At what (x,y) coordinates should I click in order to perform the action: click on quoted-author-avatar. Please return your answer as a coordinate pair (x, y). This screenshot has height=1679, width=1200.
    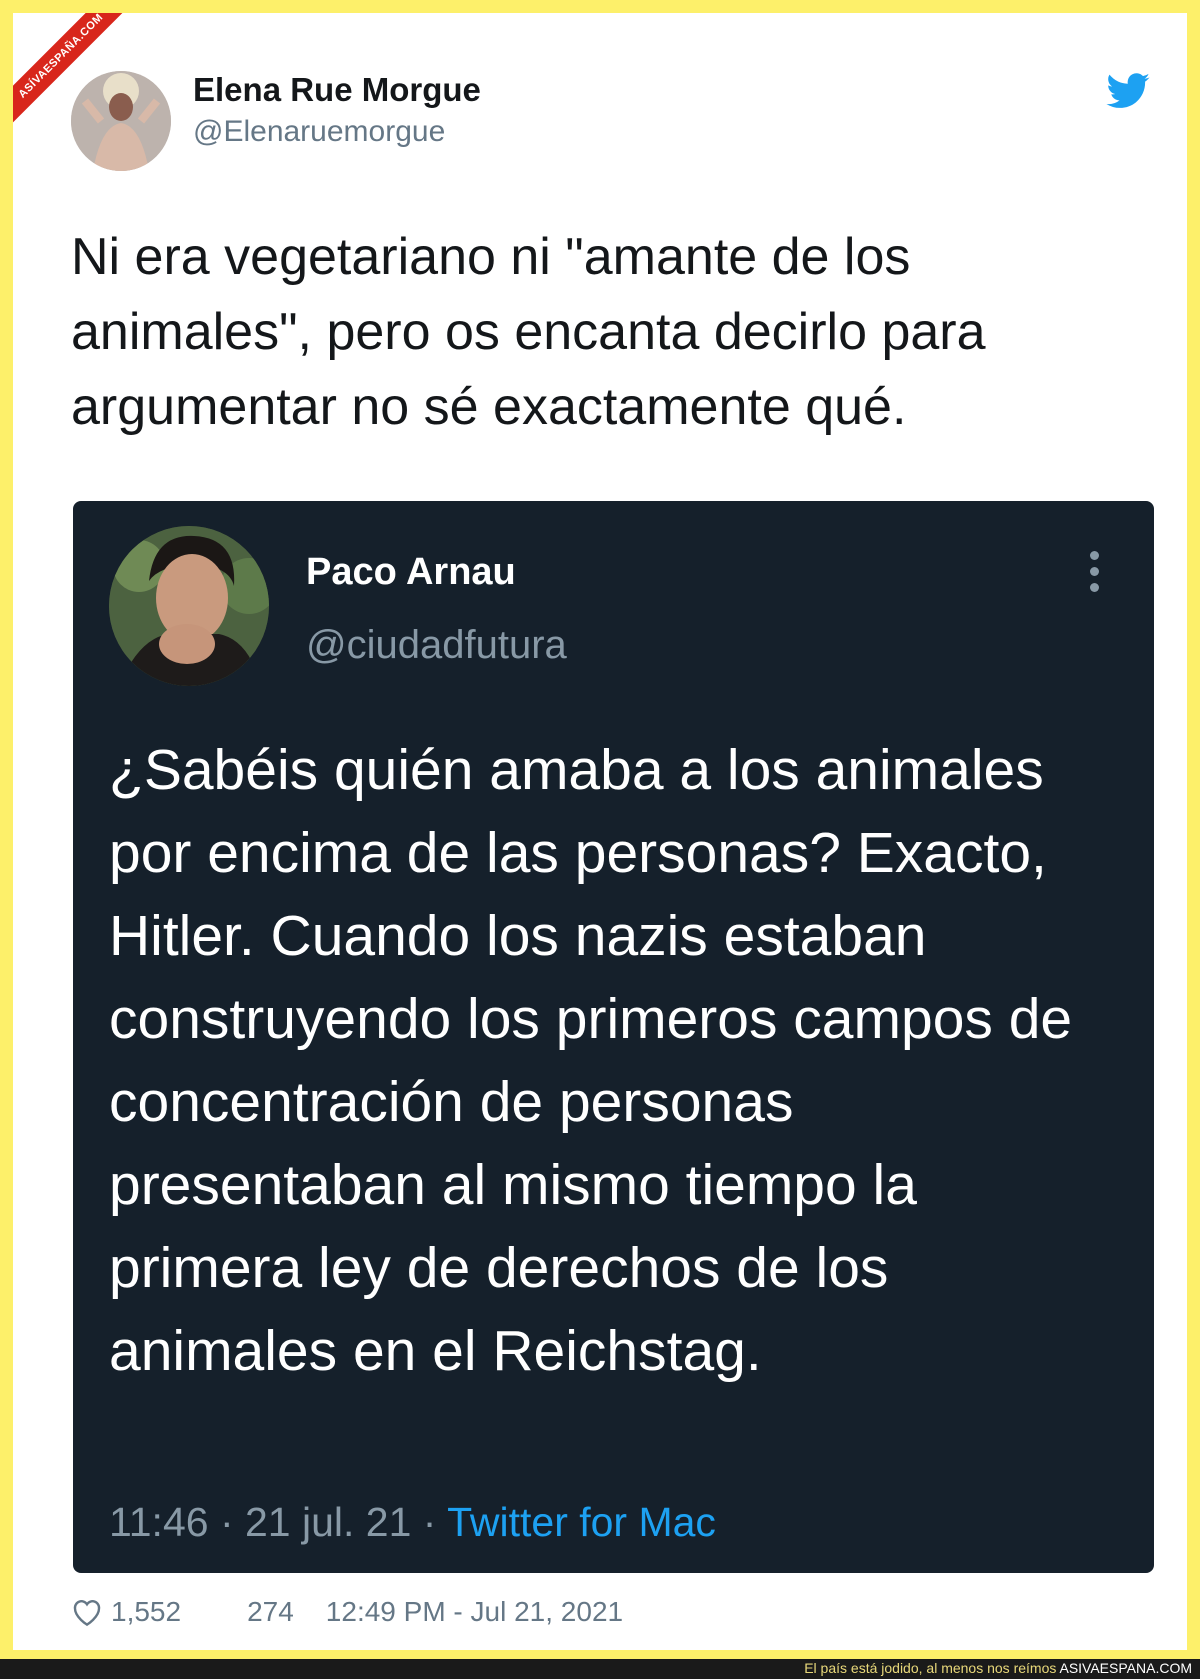
    Looking at the image, I should click on (189, 606).